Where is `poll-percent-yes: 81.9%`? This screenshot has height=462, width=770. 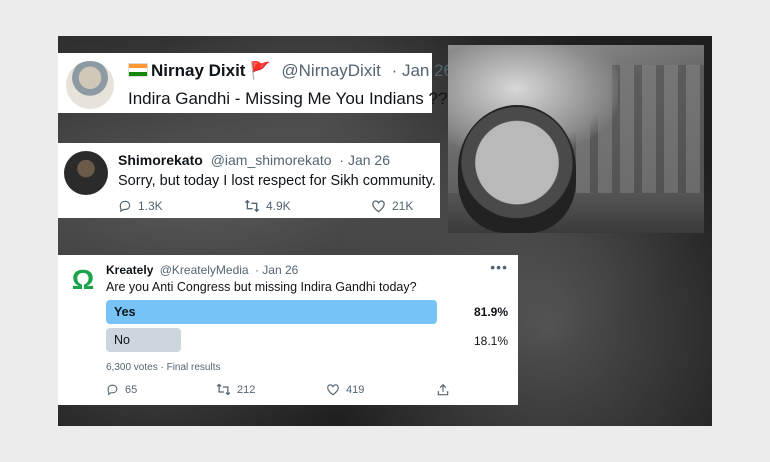 poll-percent-yes: 81.9% is located at coordinates (490, 312).